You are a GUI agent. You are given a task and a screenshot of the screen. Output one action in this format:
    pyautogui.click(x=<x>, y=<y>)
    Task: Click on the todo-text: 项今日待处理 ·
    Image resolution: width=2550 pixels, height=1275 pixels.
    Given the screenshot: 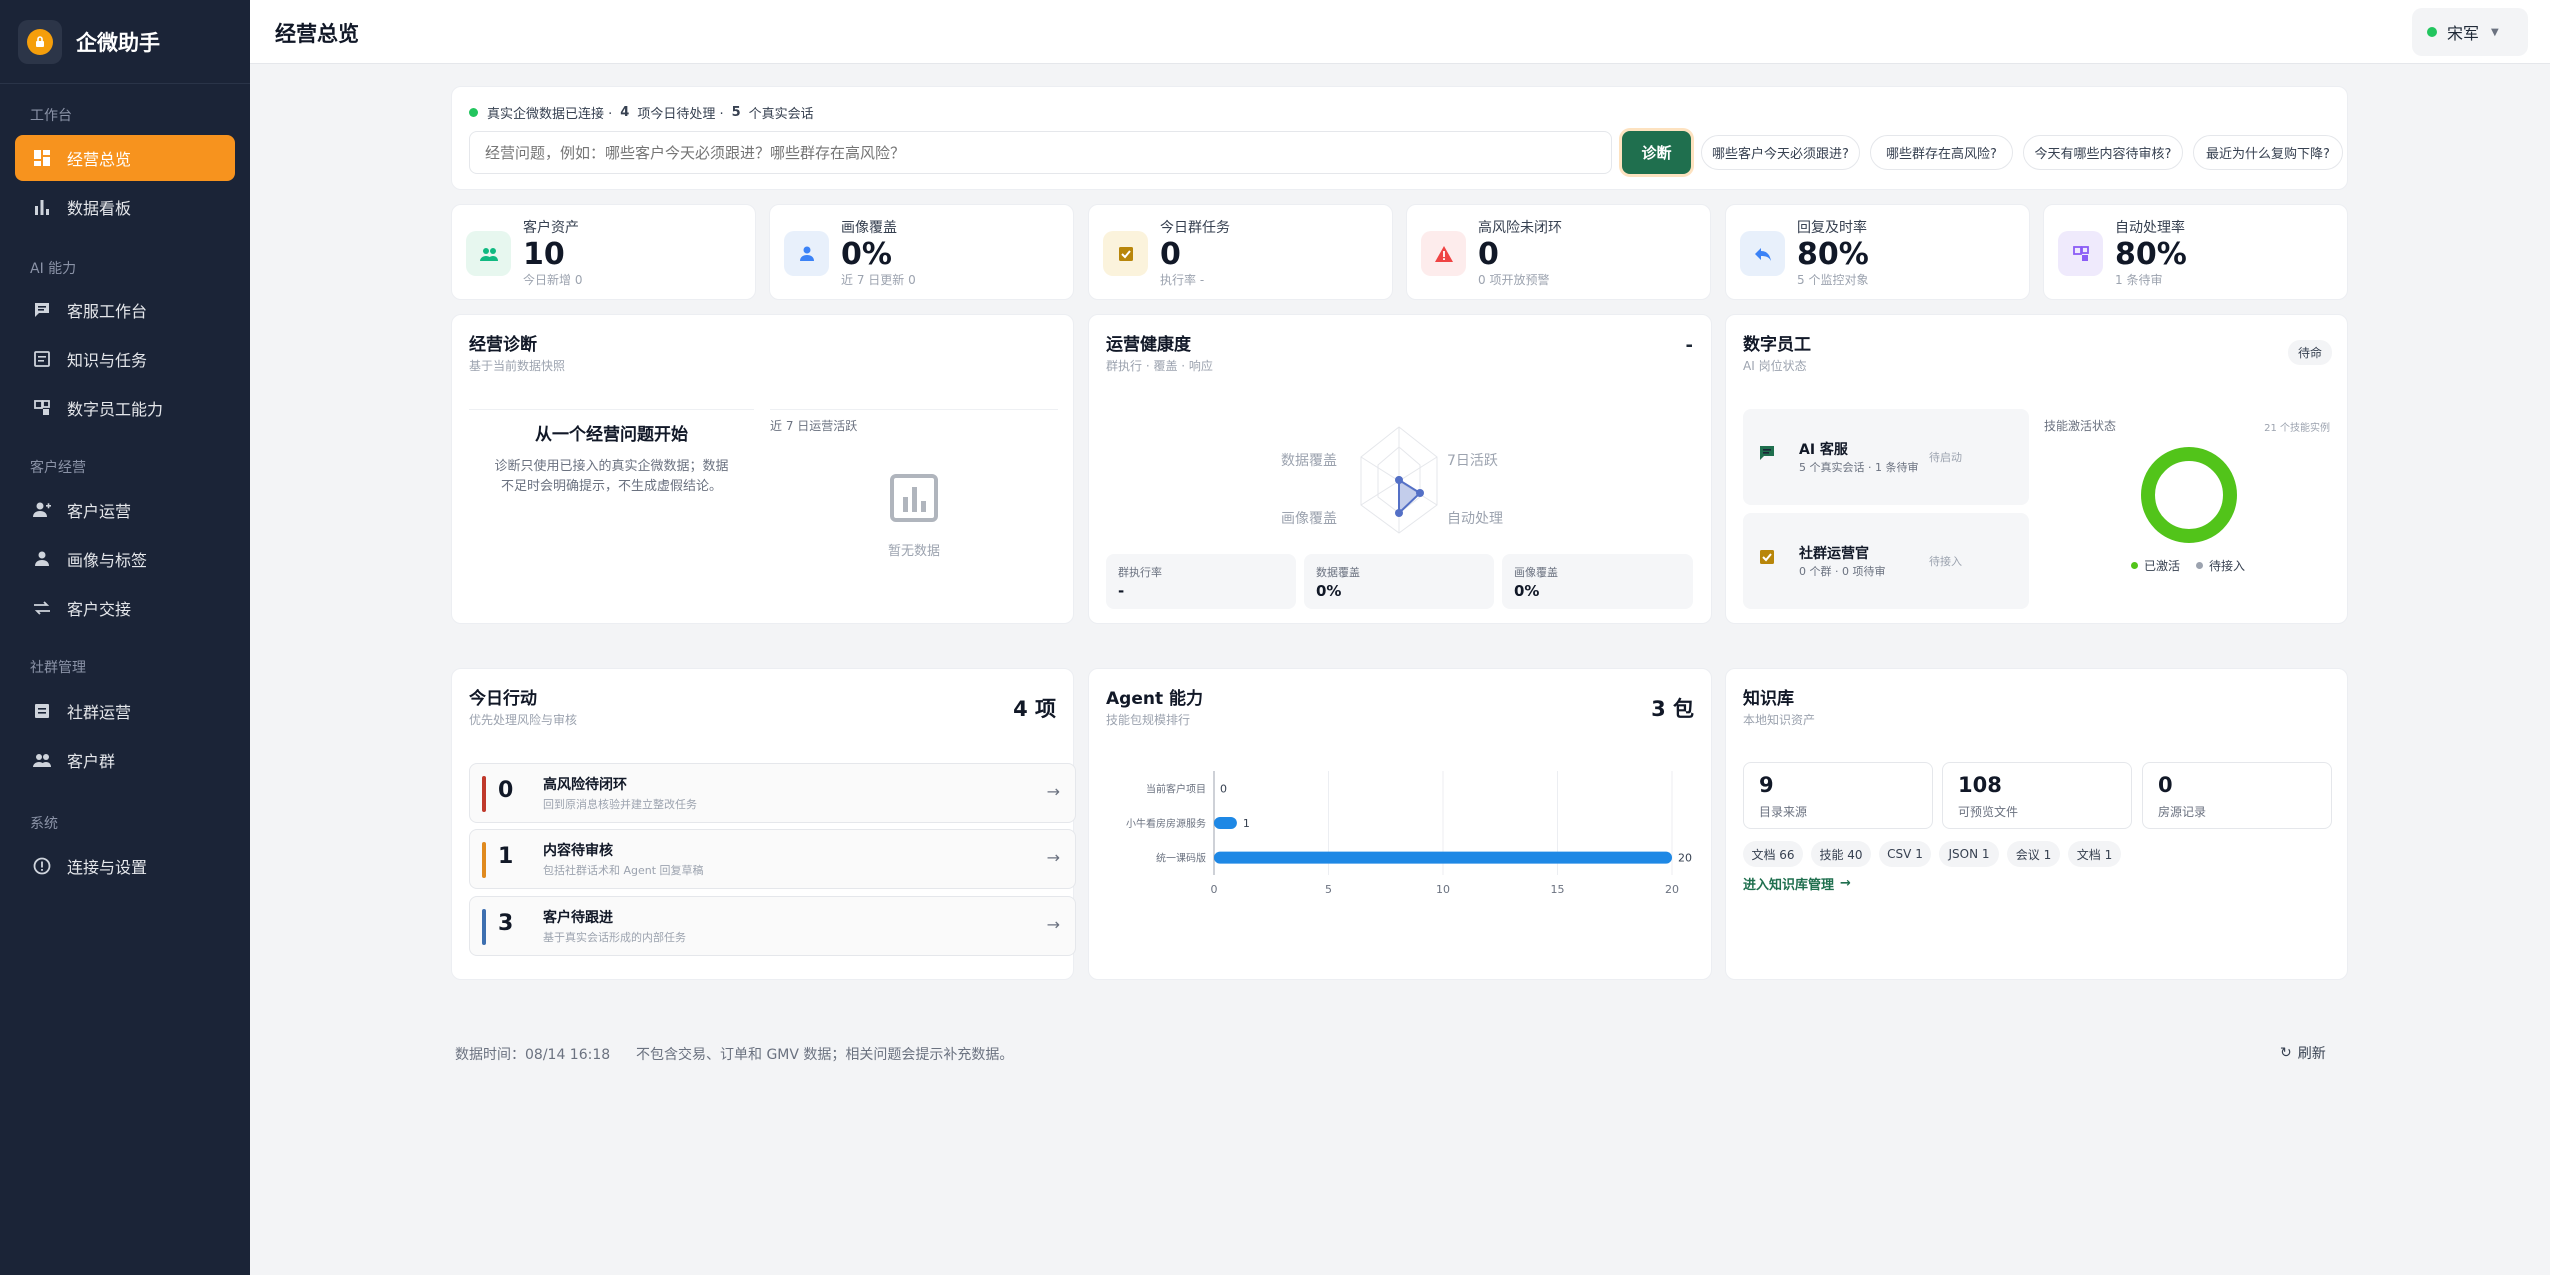 What is the action you would take?
    pyautogui.click(x=680, y=114)
    